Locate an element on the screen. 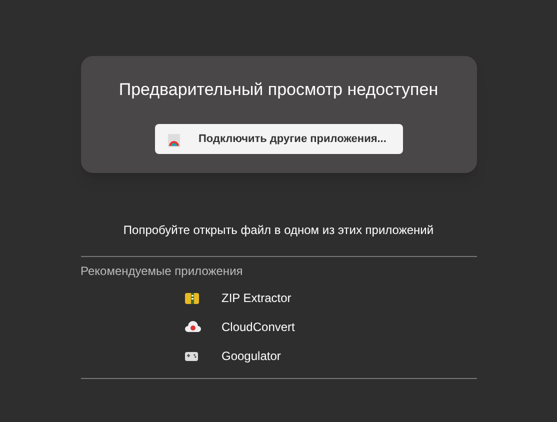 This screenshot has height=422, width=557. cloud-icon is located at coordinates (192, 326).